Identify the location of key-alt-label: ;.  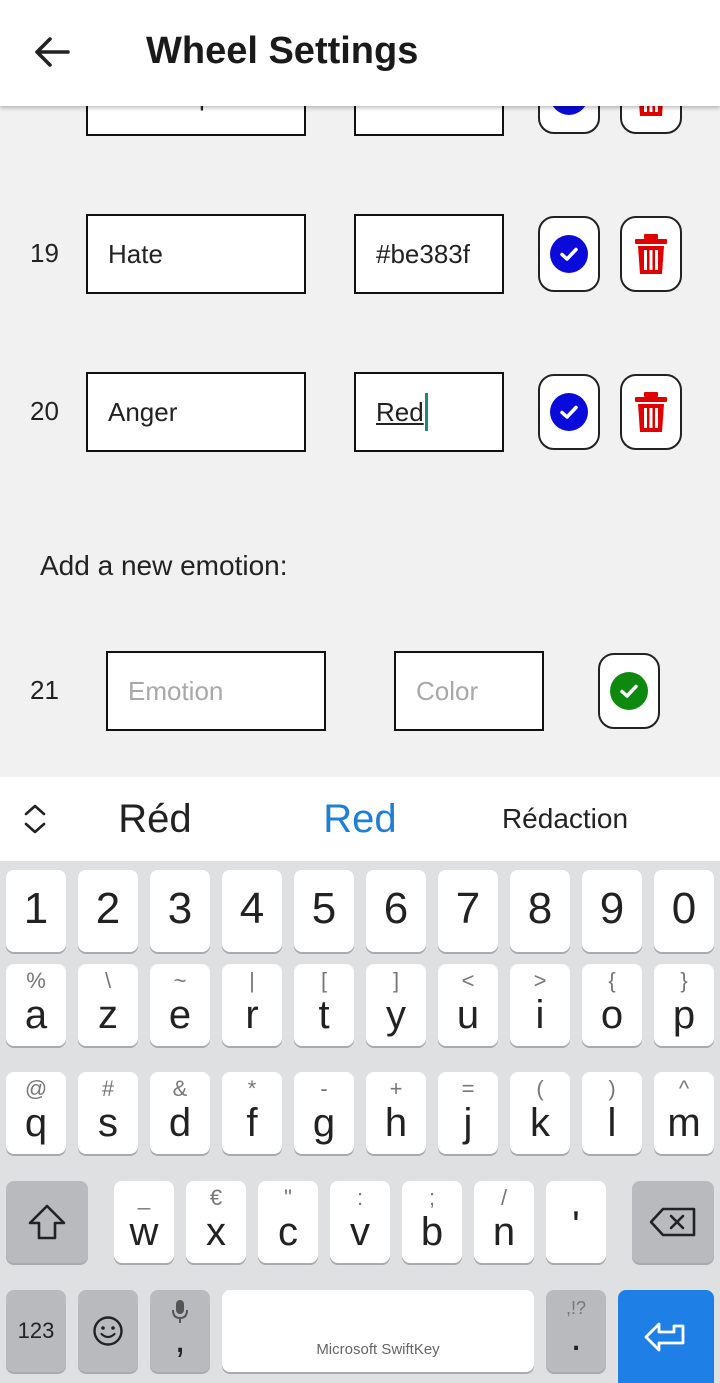
(432, 1197).